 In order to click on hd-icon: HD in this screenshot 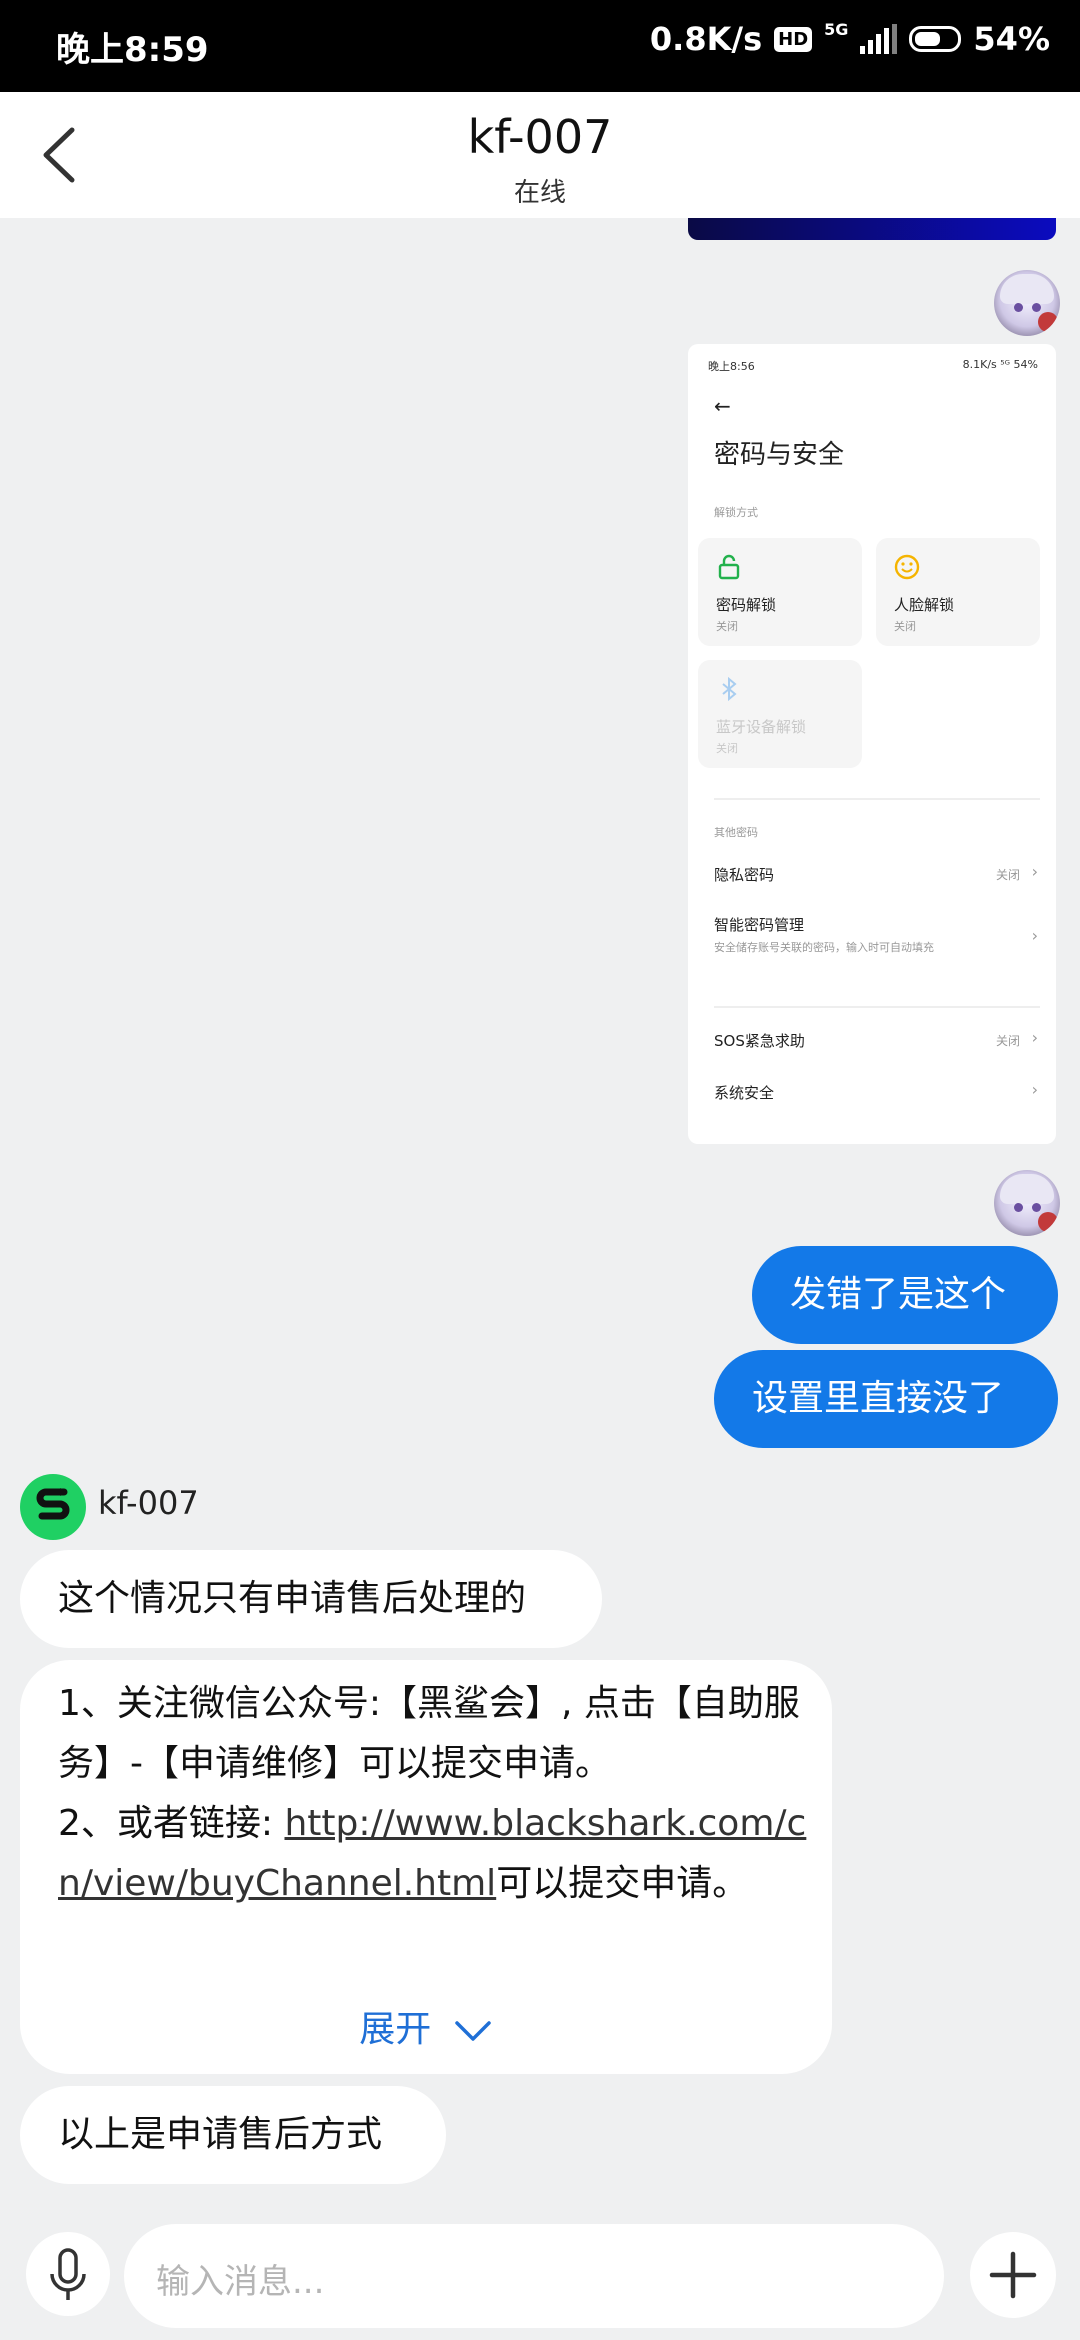, I will do `click(793, 39)`.